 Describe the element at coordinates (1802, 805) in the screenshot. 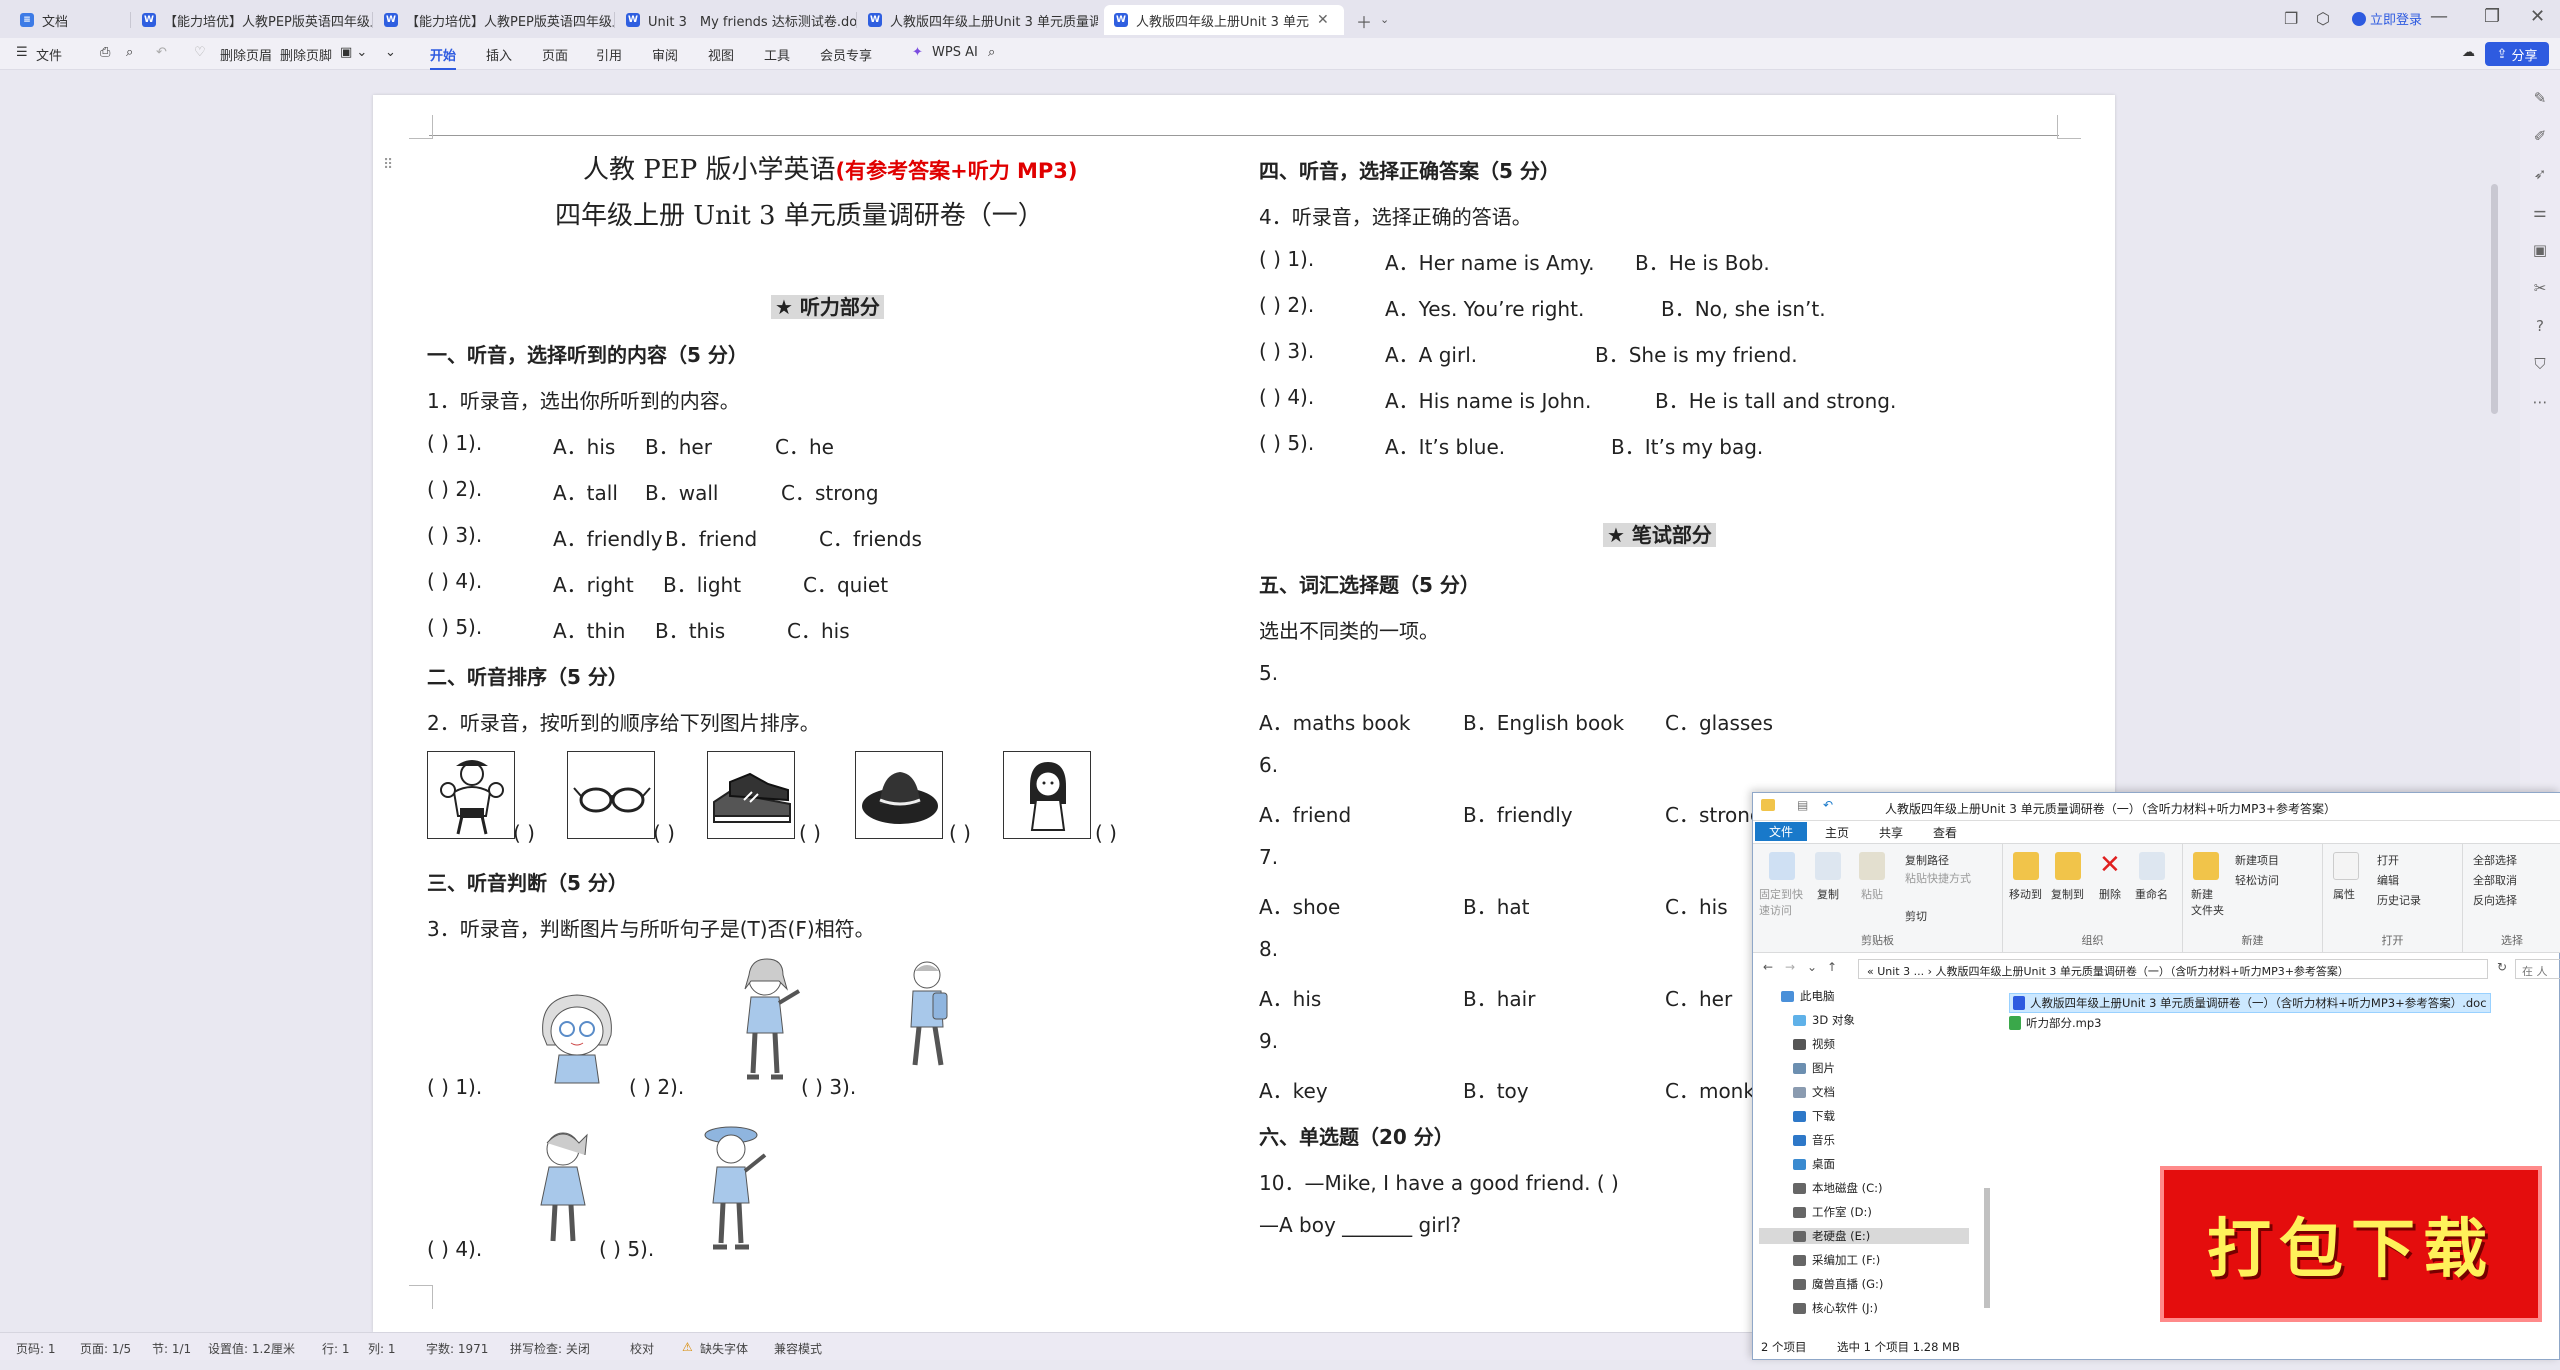

I see `properties-icon: ▤` at that location.